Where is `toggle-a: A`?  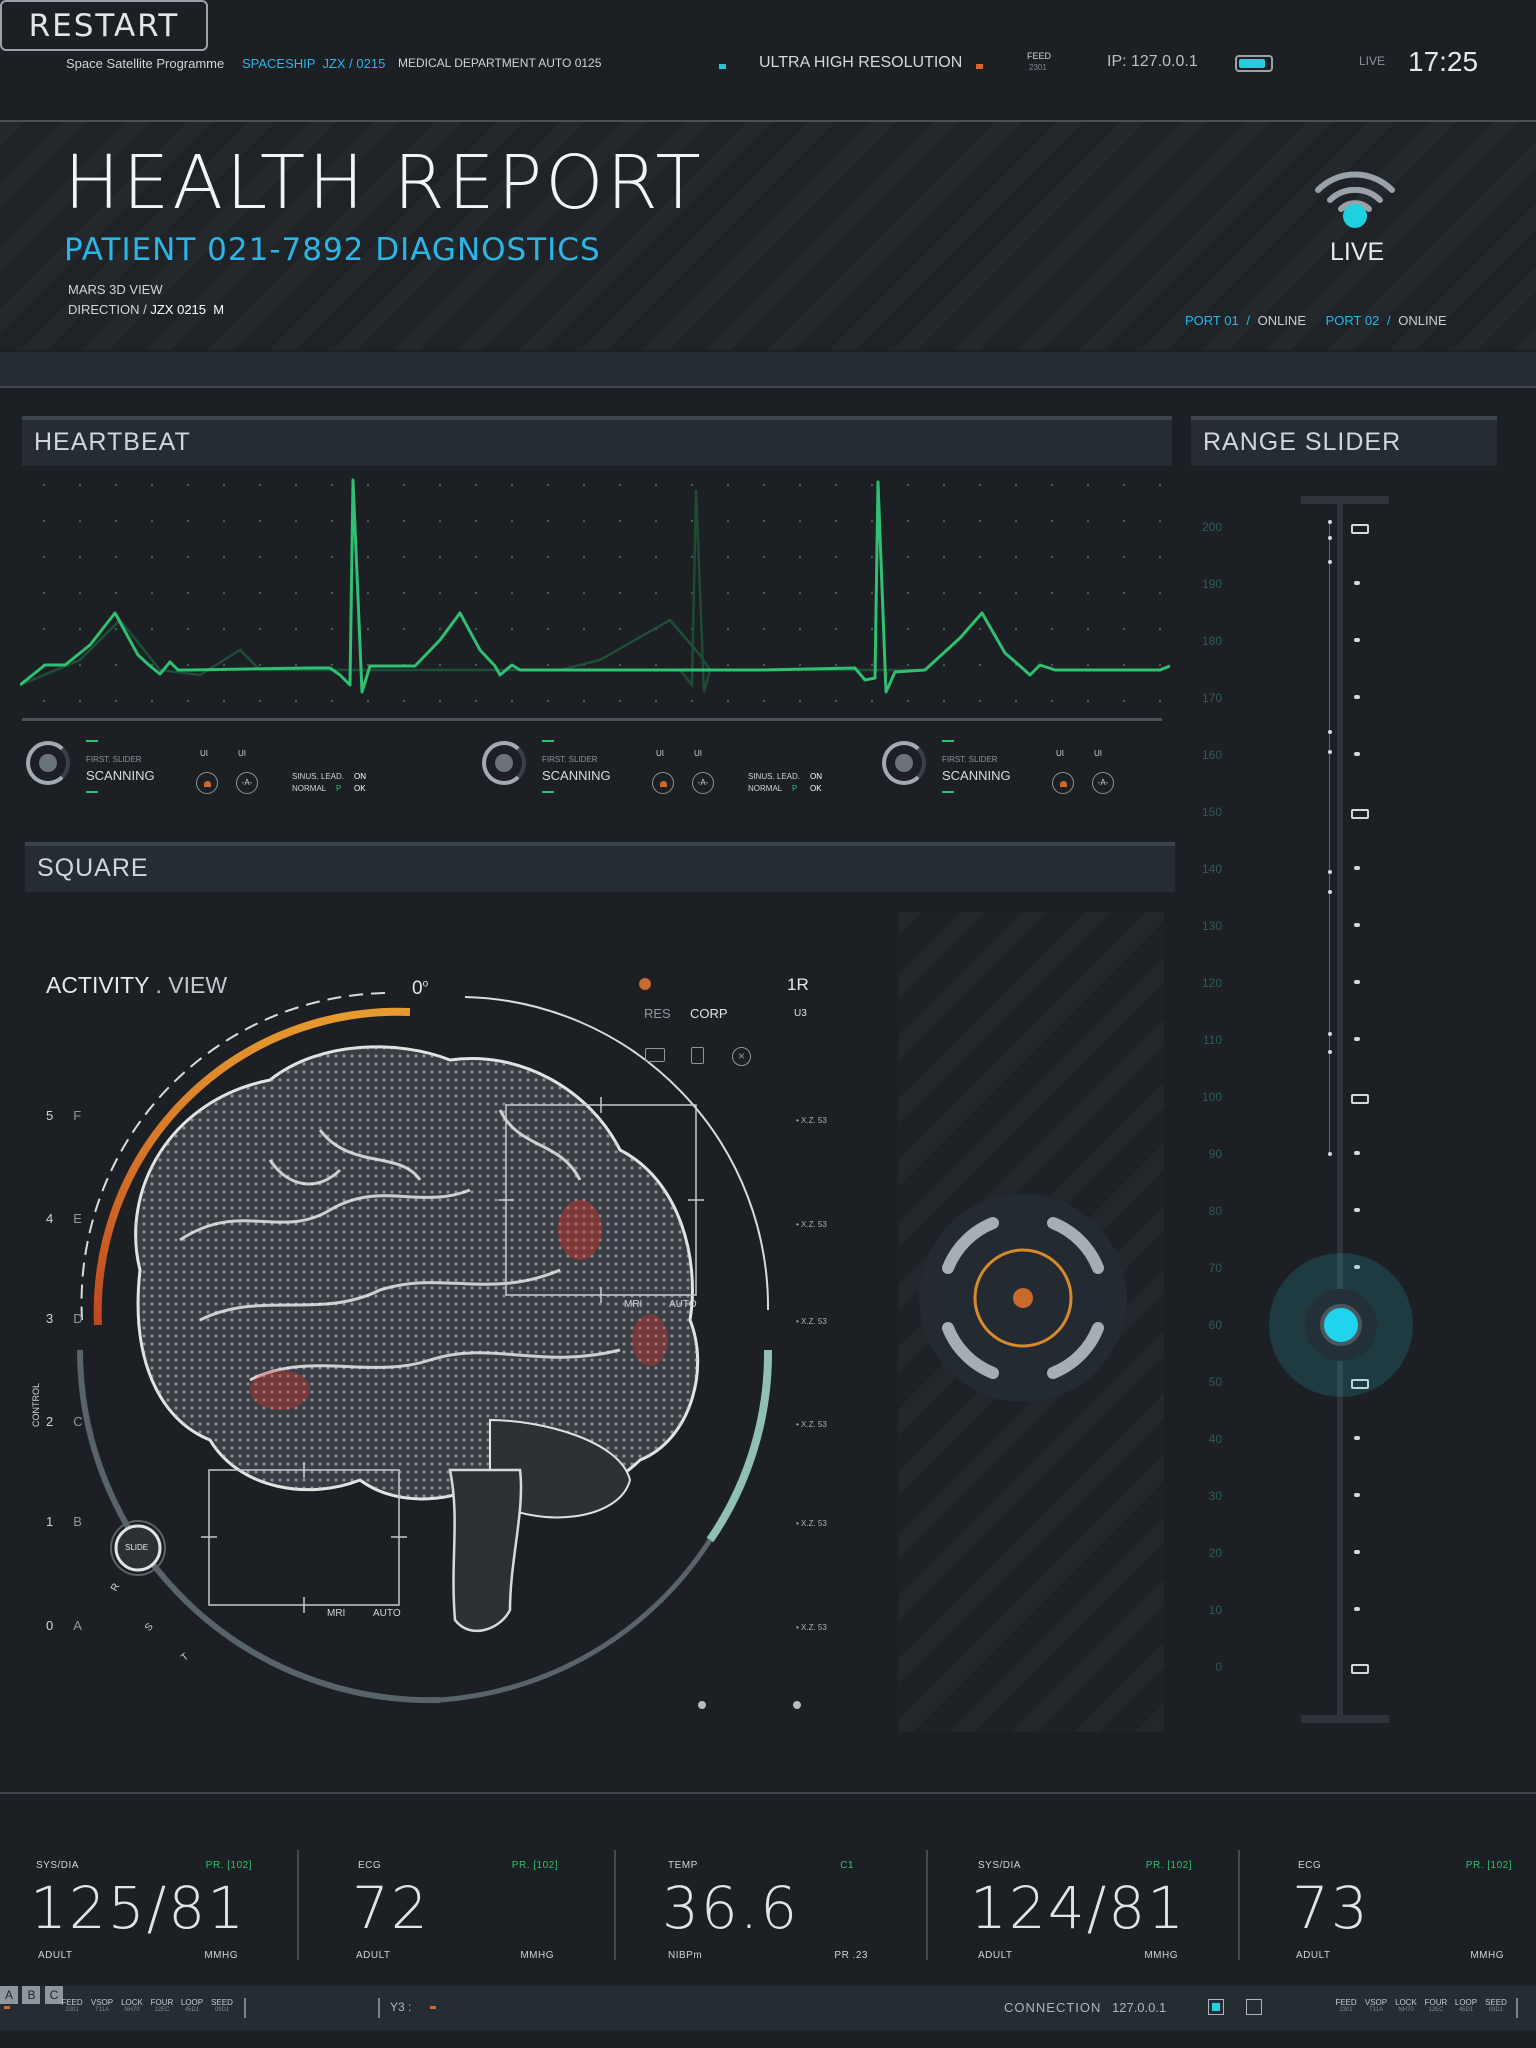
toggle-a: A is located at coordinates (9, 1995).